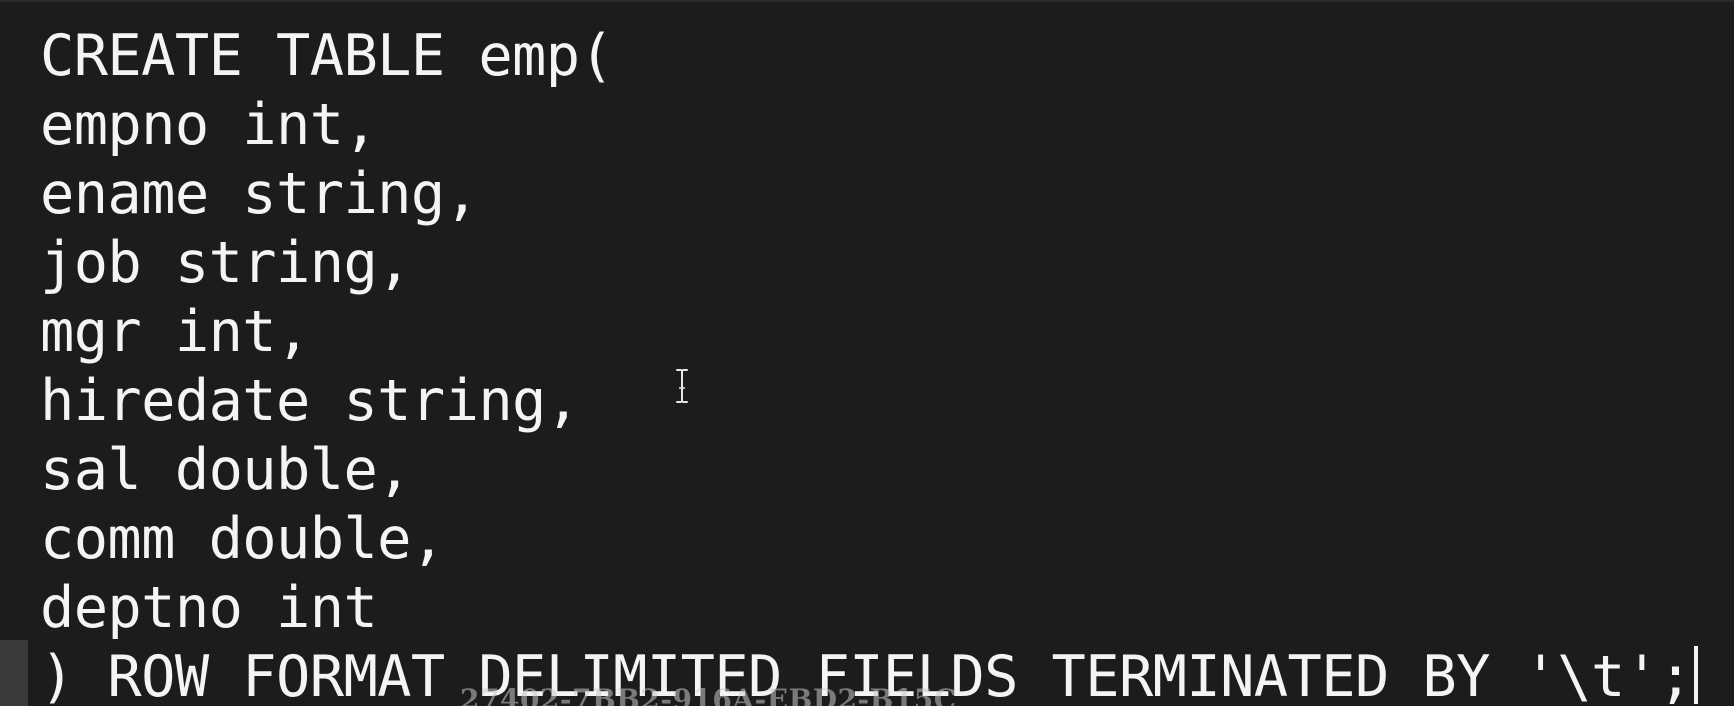  Describe the element at coordinates (682, 386) in the screenshot. I see `text-cursor-ibeam-icon` at that location.